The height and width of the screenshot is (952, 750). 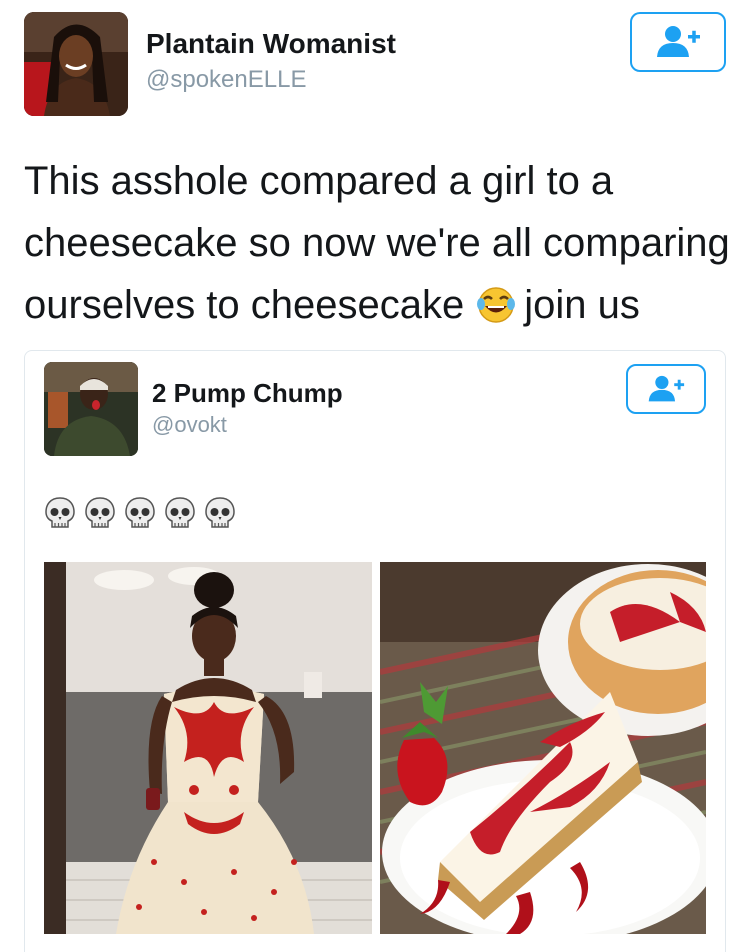 I want to click on quoted-author-avatar, so click(x=91, y=409).